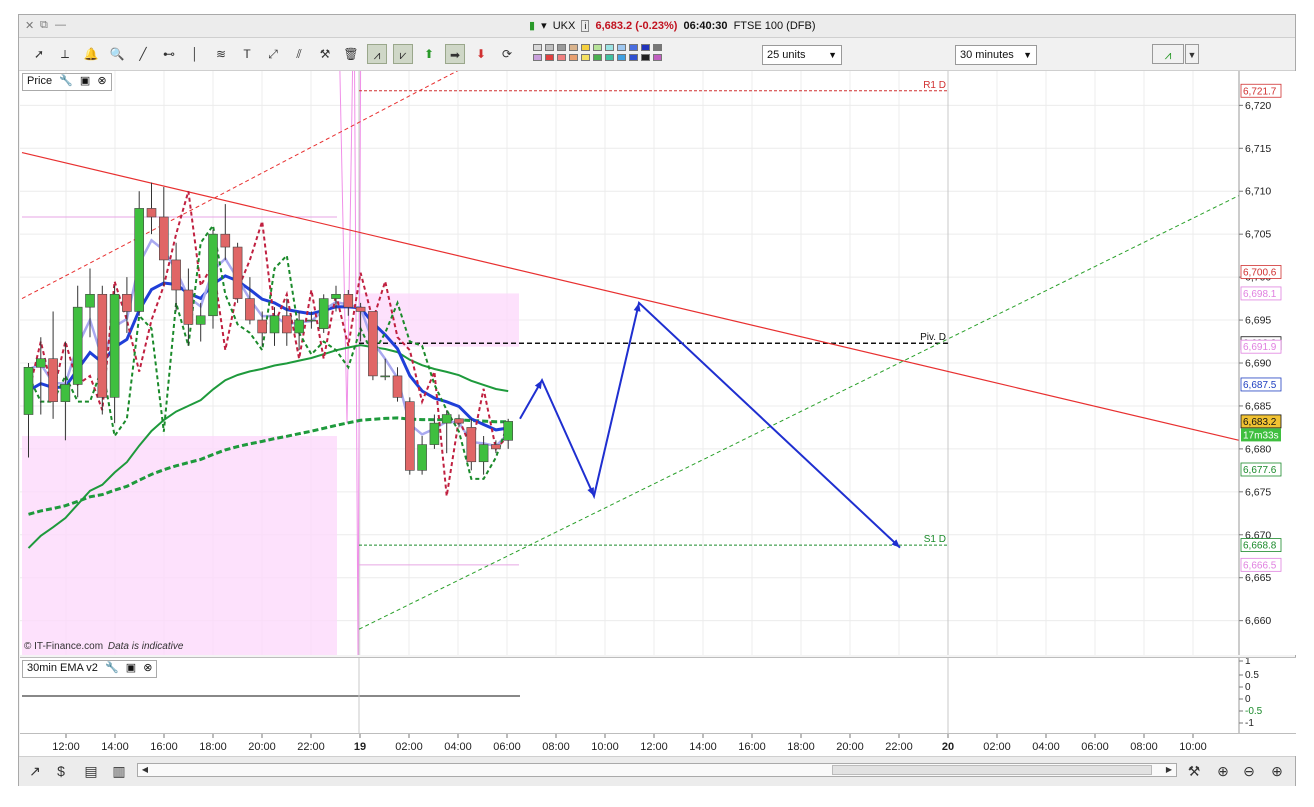 The width and height of the screenshot is (1314, 807). What do you see at coordinates (35, 771) in the screenshot?
I see `export-icon: ↗` at bounding box center [35, 771].